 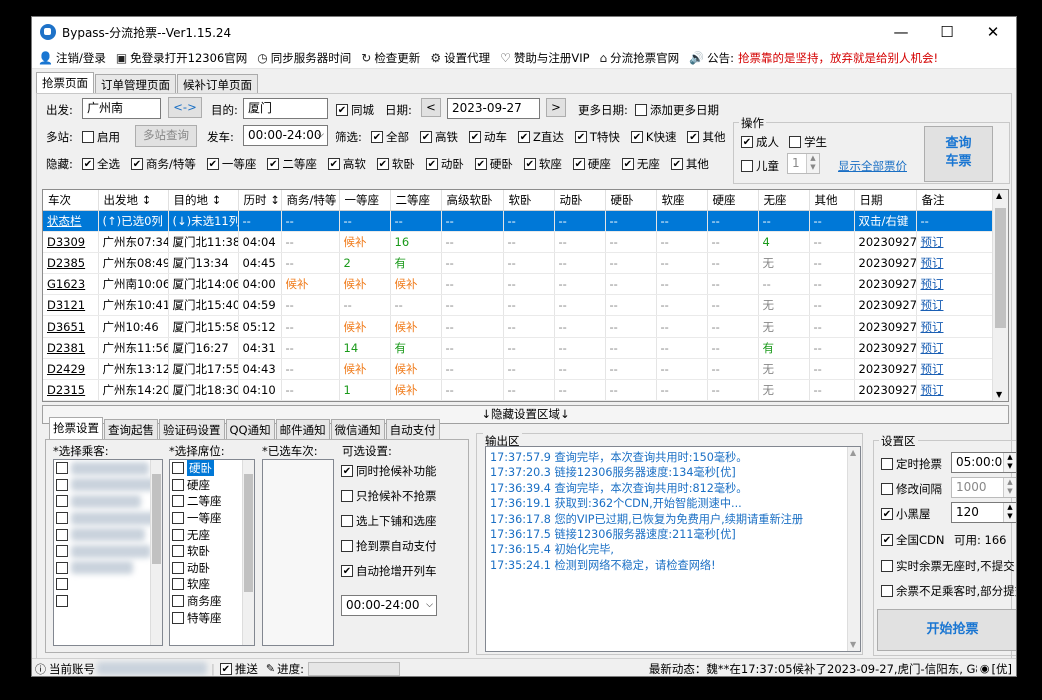 What do you see at coordinates (431, 107) in the screenshot?
I see `prev-date-button: <` at bounding box center [431, 107].